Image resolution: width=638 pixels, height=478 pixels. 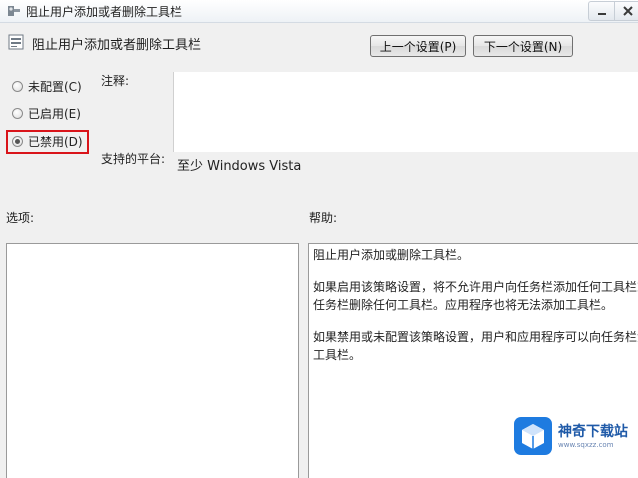 I want to click on close-button, so click(x=626, y=11).